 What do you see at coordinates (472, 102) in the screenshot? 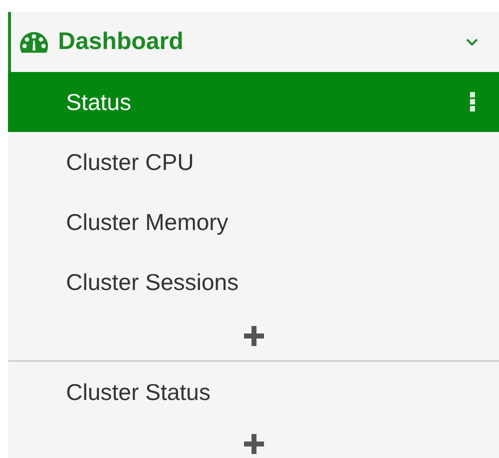
I see `kebab-menu-icon` at bounding box center [472, 102].